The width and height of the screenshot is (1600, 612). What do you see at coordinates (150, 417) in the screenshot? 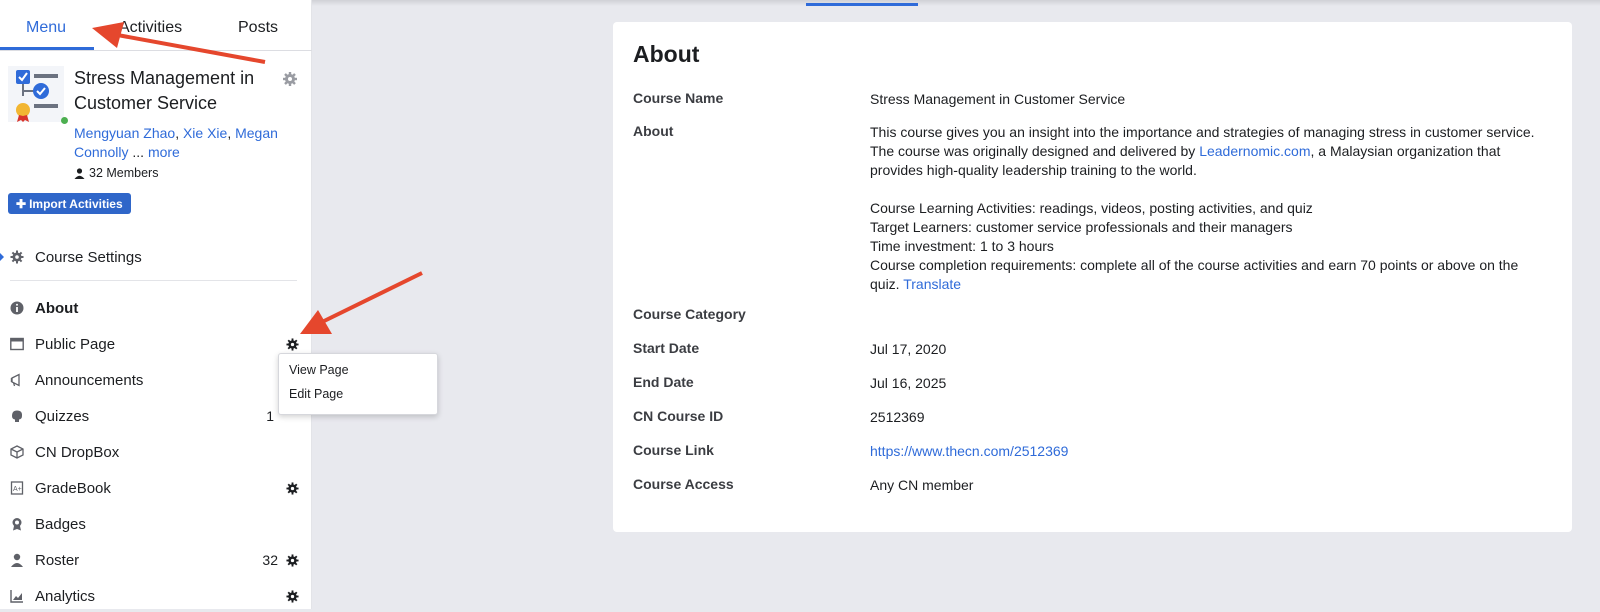
I see `sidebar-item-quizzes: Quizzes 1` at bounding box center [150, 417].